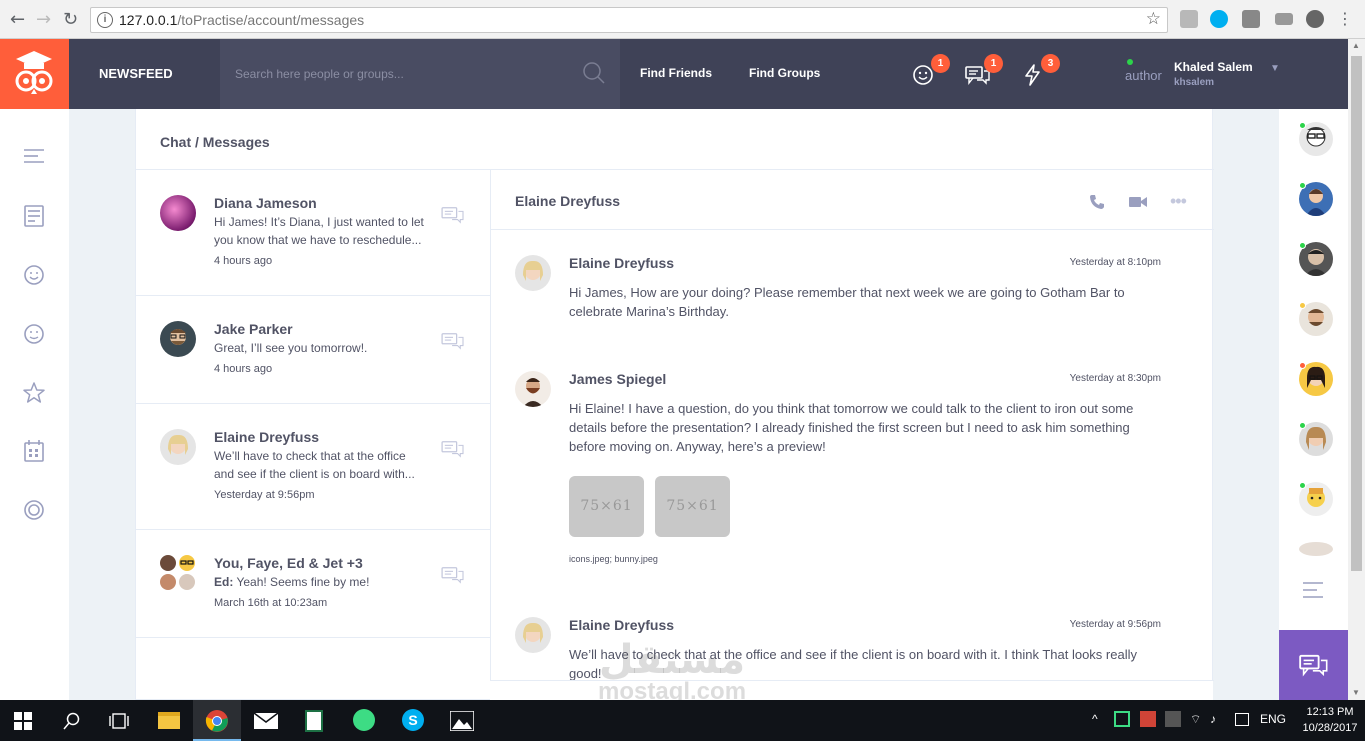 This screenshot has width=1365, height=741. I want to click on skype-extension-icon, so click(1219, 19).